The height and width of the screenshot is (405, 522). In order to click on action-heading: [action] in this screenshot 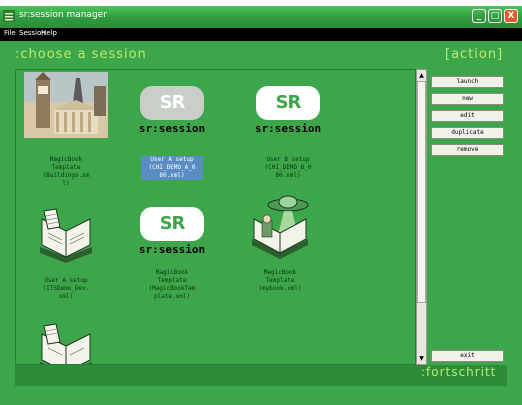, I will do `click(474, 54)`.